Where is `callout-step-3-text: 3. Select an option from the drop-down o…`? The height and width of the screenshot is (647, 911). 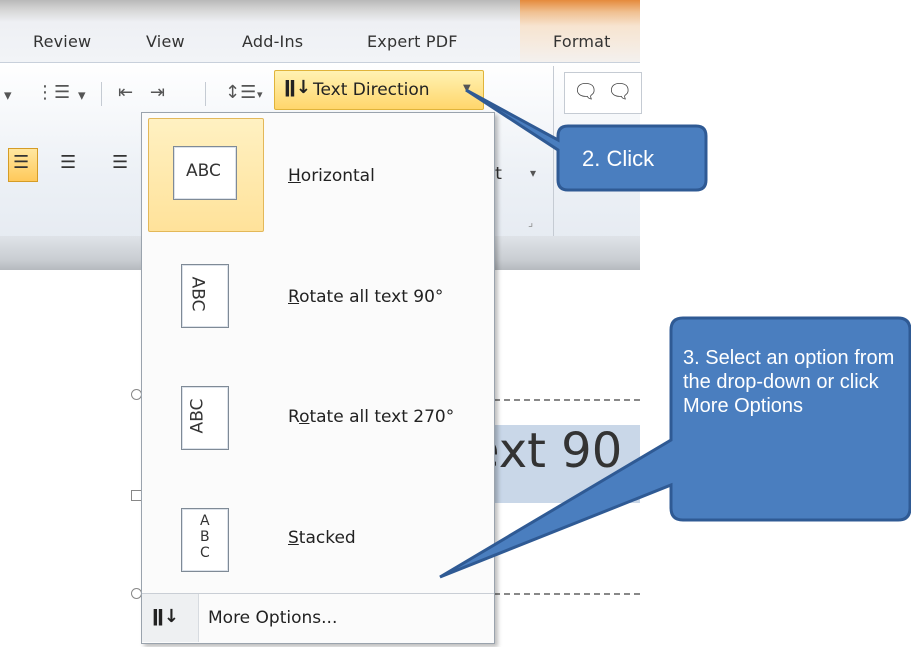 callout-step-3-text: 3. Select an option from the drop-down o… is located at coordinates (789, 382).